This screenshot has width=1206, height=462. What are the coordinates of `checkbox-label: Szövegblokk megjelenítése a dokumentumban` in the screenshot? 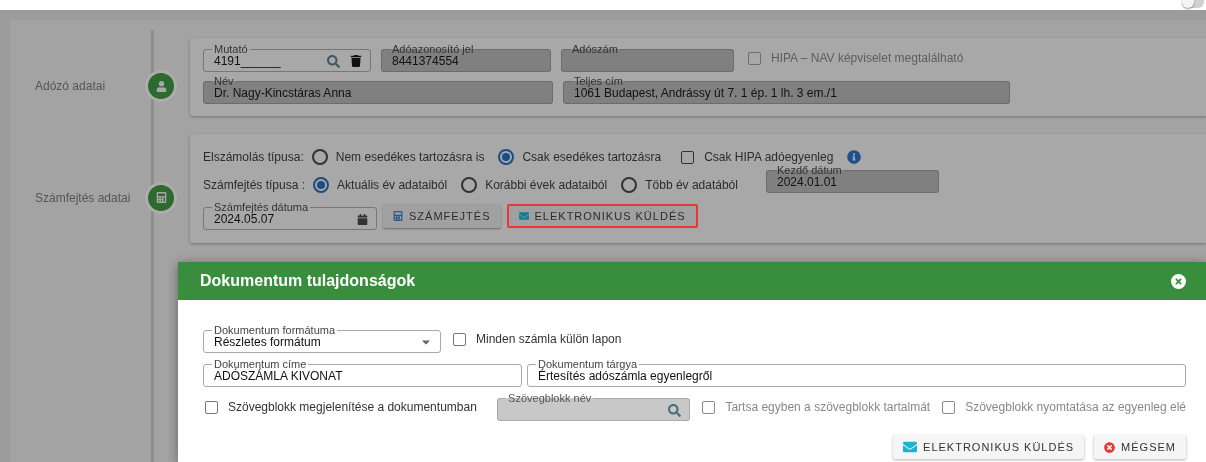 It's located at (352, 407).